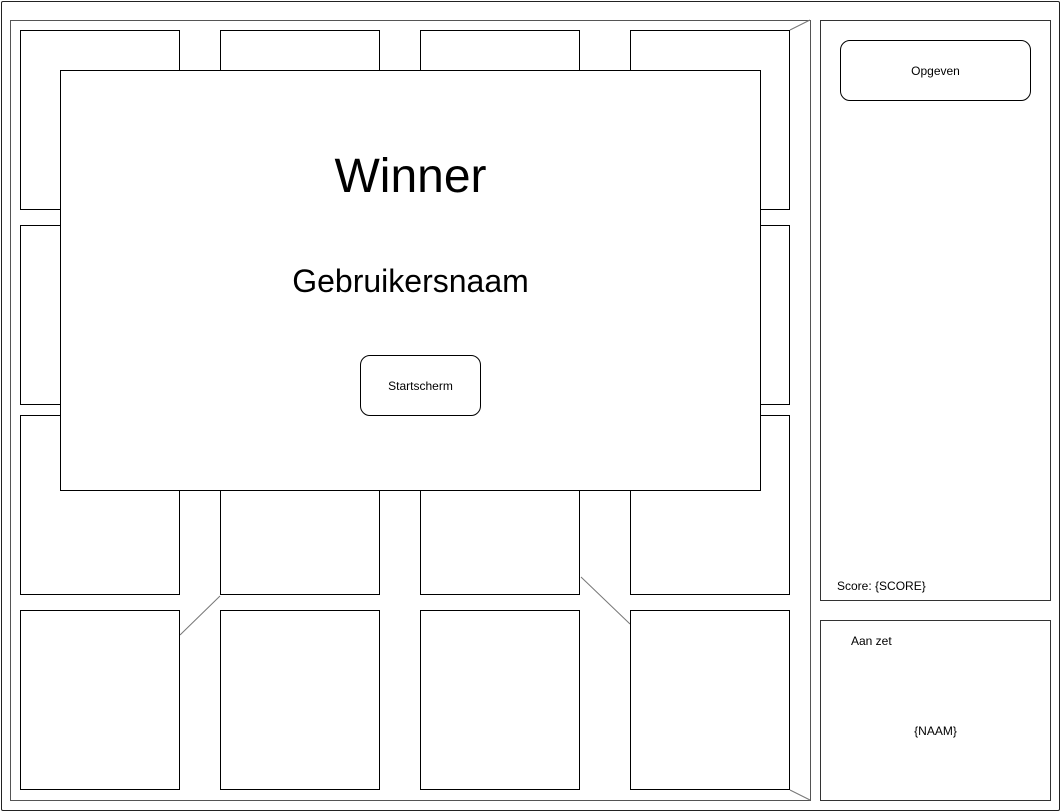  Describe the element at coordinates (420, 385) in the screenshot. I see `start-screen-button: Startscherm` at that location.